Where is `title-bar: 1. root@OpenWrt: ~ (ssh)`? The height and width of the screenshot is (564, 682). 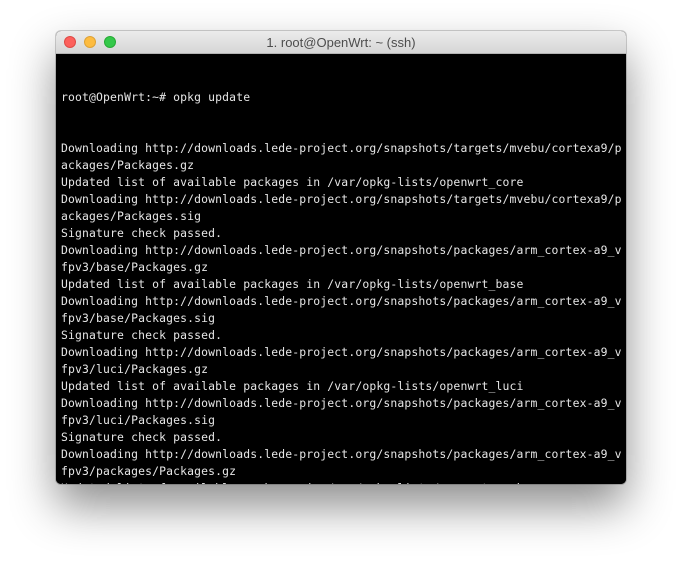
title-bar: 1. root@OpenWrt: ~ (ssh) is located at coordinates (341, 42).